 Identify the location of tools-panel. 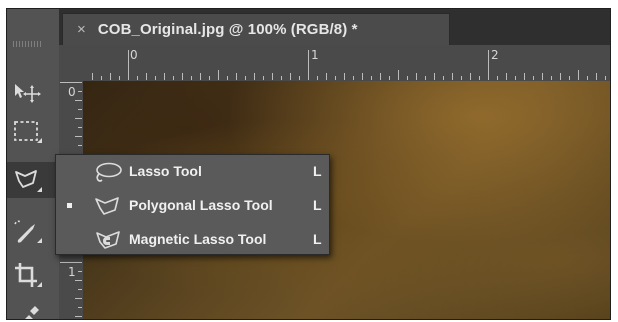
(33, 164).